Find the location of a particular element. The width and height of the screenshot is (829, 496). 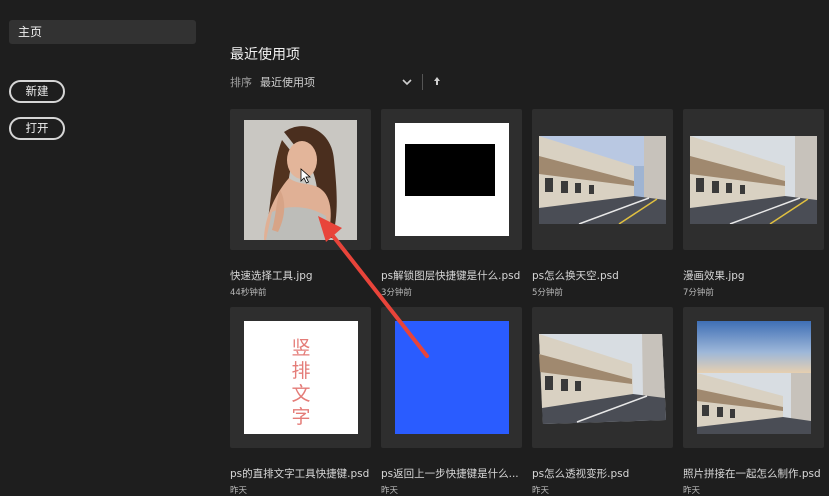

sort-row: 排序 最近使用项 is located at coordinates (335, 82).